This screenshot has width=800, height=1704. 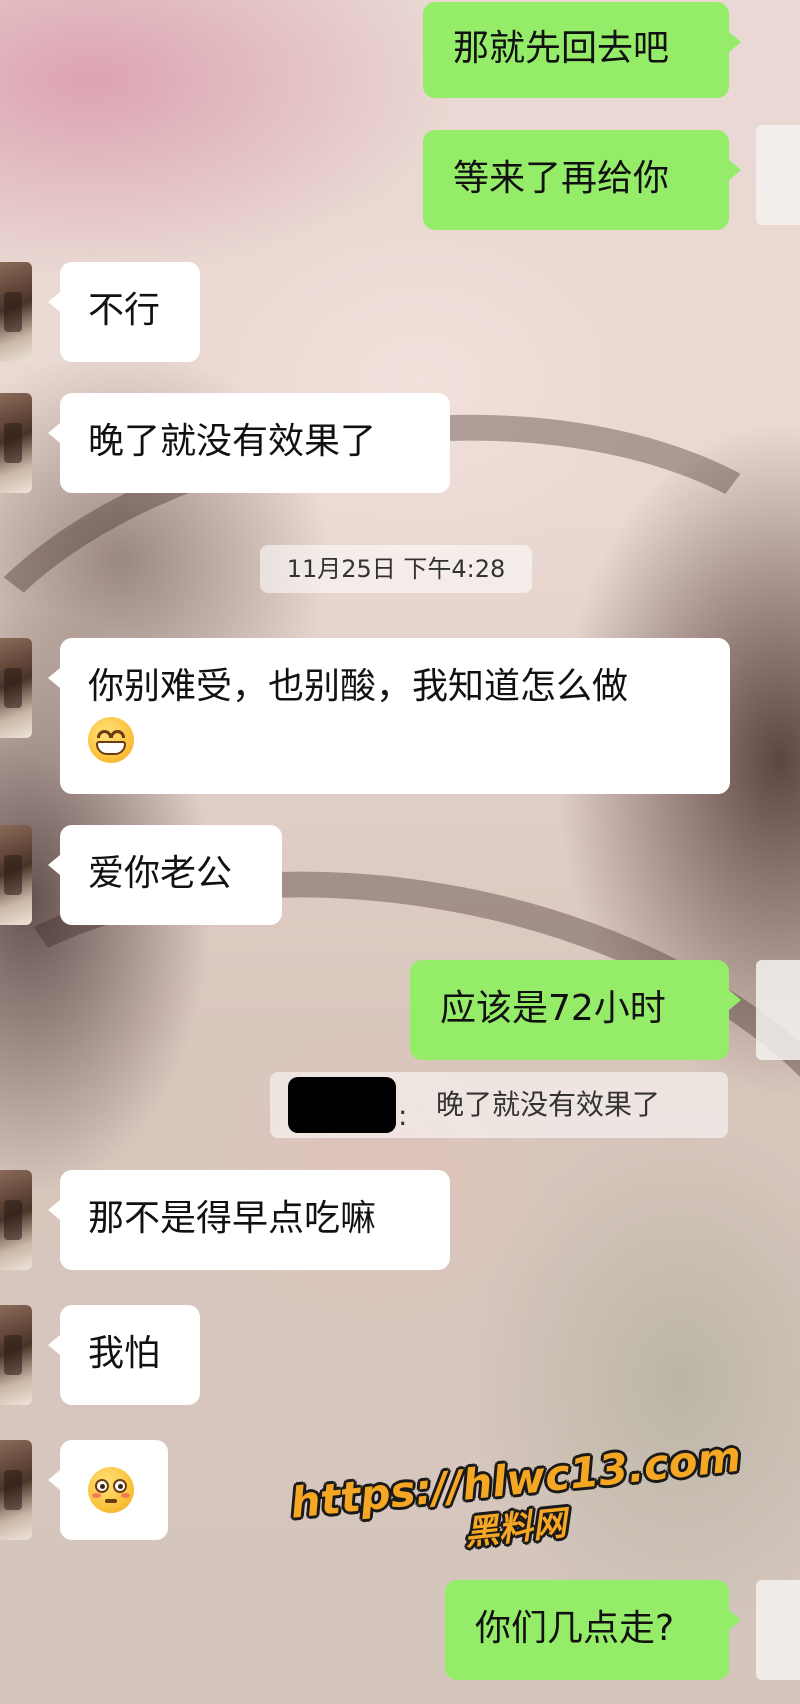 I want to click on sent-message-bubble: 应该是72小时, so click(x=575, y=1010).